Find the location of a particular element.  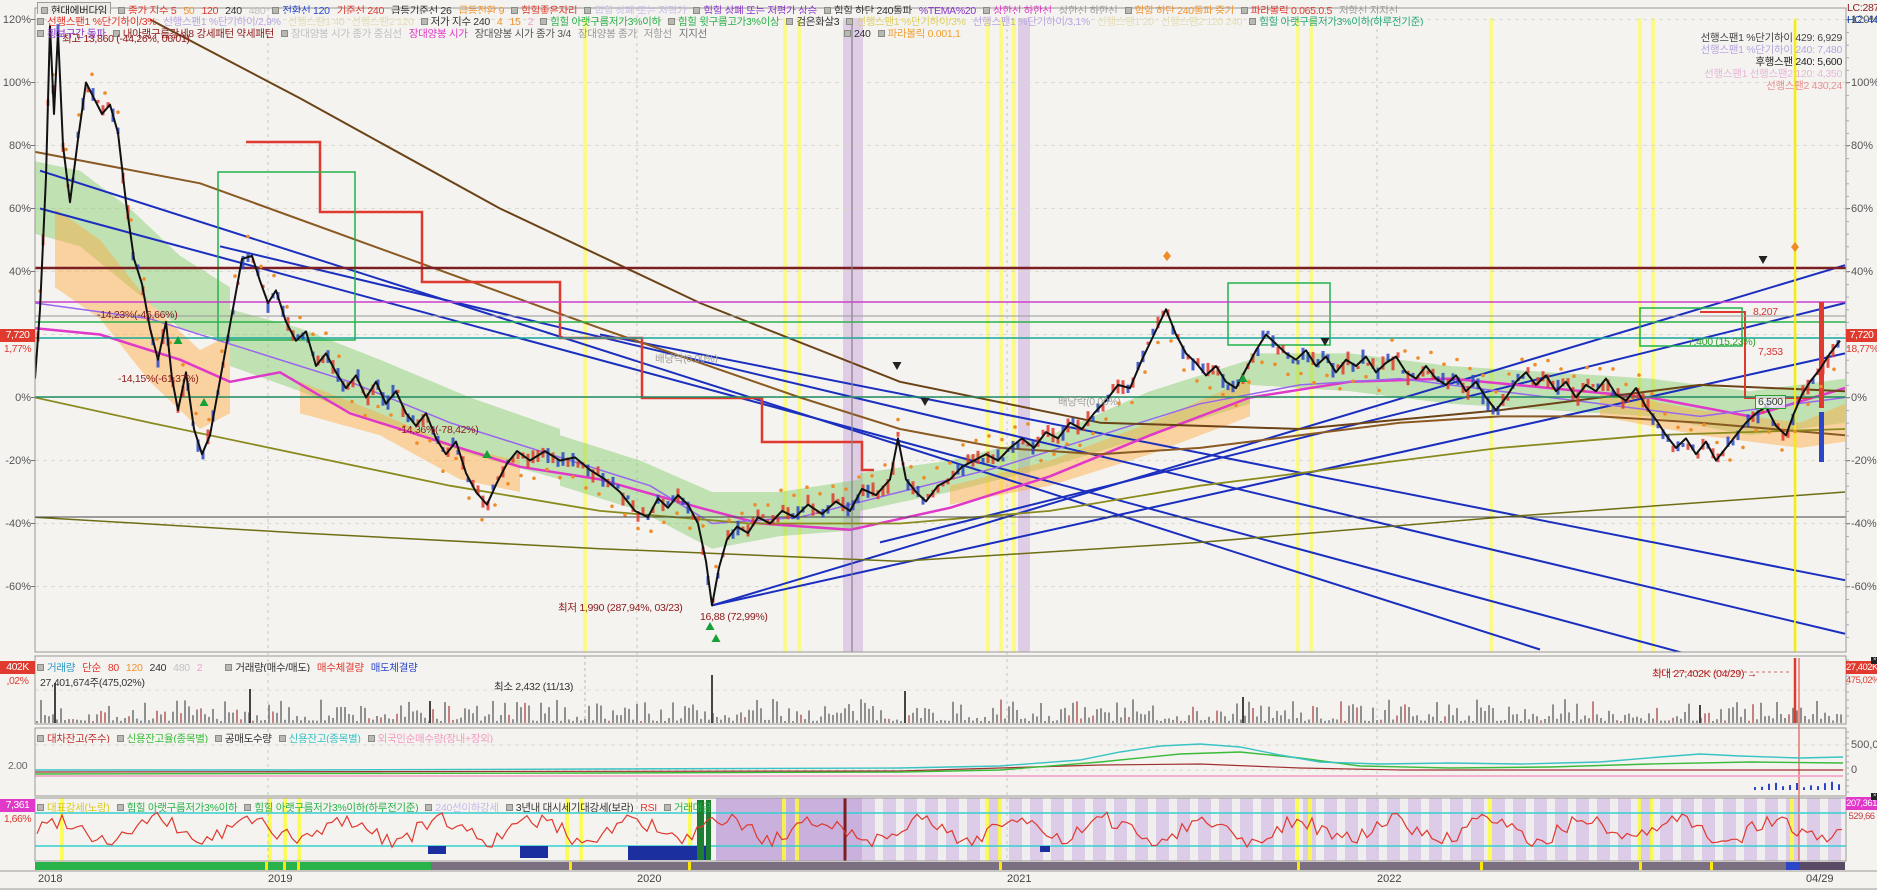

volume-value: 402K is located at coordinates (17, 667).